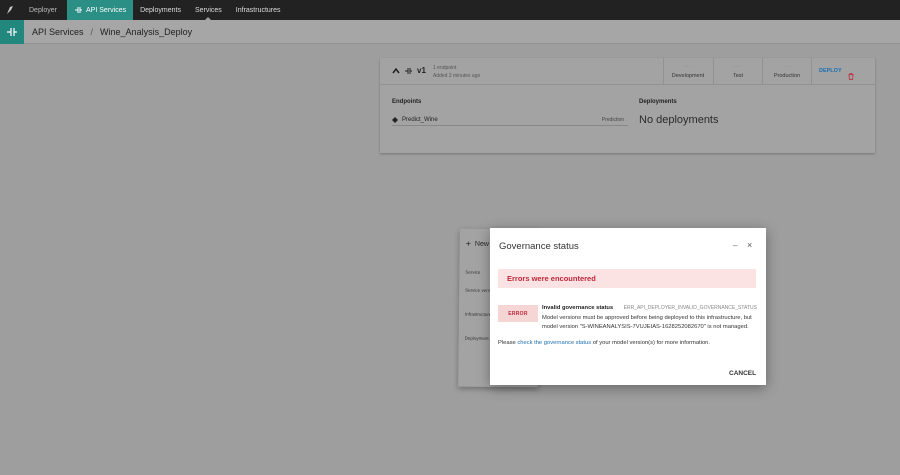 The width and height of the screenshot is (900, 475). I want to click on service-label: Service, so click(473, 272).